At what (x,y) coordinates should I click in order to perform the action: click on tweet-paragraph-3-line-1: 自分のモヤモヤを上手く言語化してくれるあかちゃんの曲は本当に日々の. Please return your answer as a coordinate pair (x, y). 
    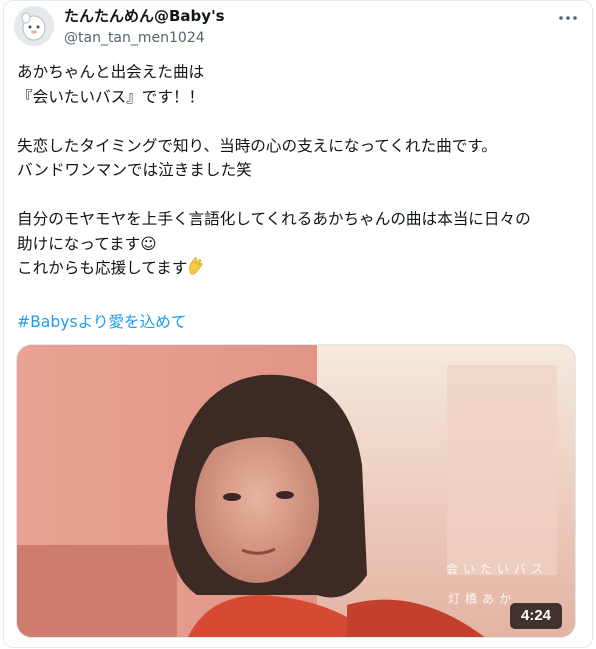
    Looking at the image, I should click on (274, 219).